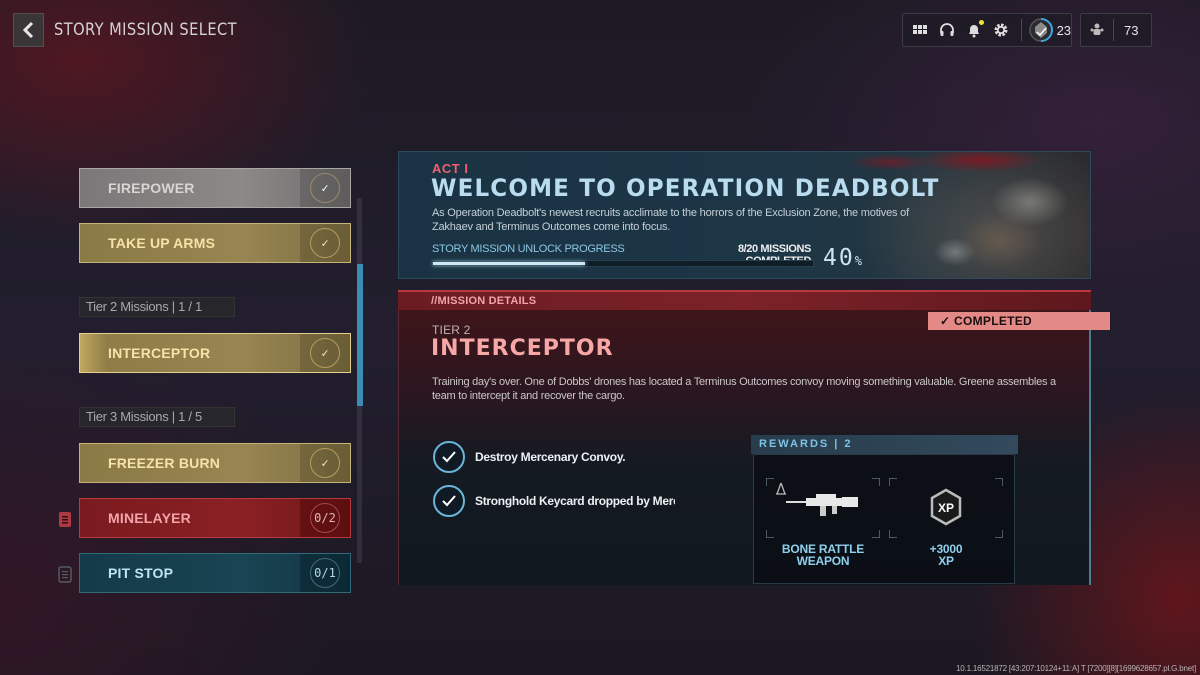 The height and width of the screenshot is (675, 1200). I want to click on objective-item: Stronghold Keycard dropped by Mercenary, so click(554, 501).